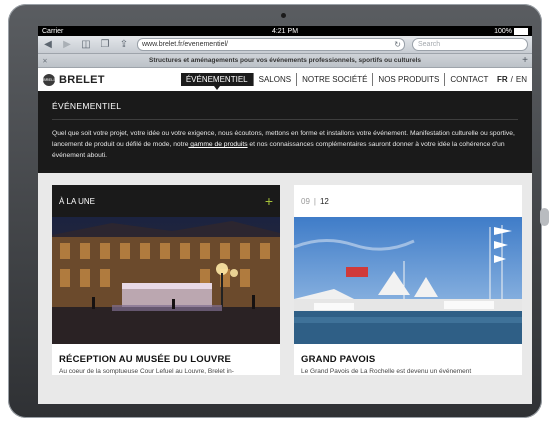 The image size is (550, 426). What do you see at coordinates (408, 201) in the screenshot?
I see `card-date: 09 | 12` at bounding box center [408, 201].